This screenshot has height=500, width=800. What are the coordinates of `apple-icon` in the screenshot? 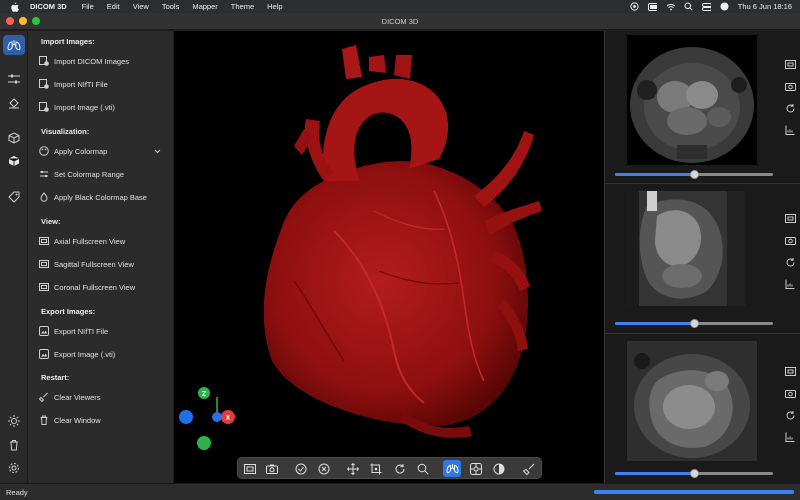 It's located at (15, 6).